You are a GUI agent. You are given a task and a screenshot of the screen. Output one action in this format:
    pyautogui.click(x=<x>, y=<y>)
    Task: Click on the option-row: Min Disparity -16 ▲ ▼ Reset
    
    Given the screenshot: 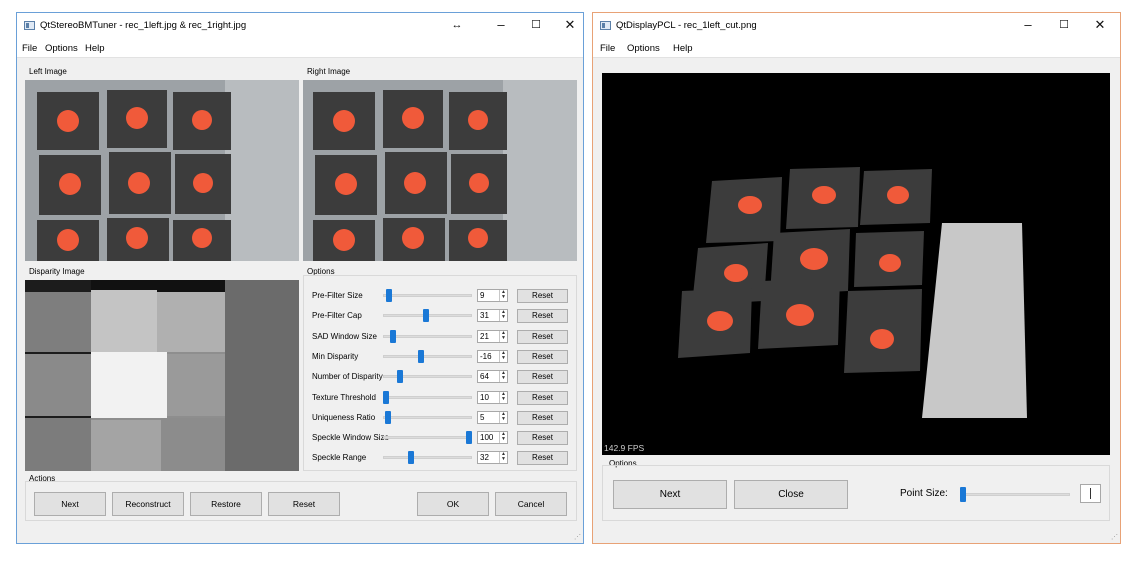 What is the action you would take?
    pyautogui.click(x=440, y=357)
    